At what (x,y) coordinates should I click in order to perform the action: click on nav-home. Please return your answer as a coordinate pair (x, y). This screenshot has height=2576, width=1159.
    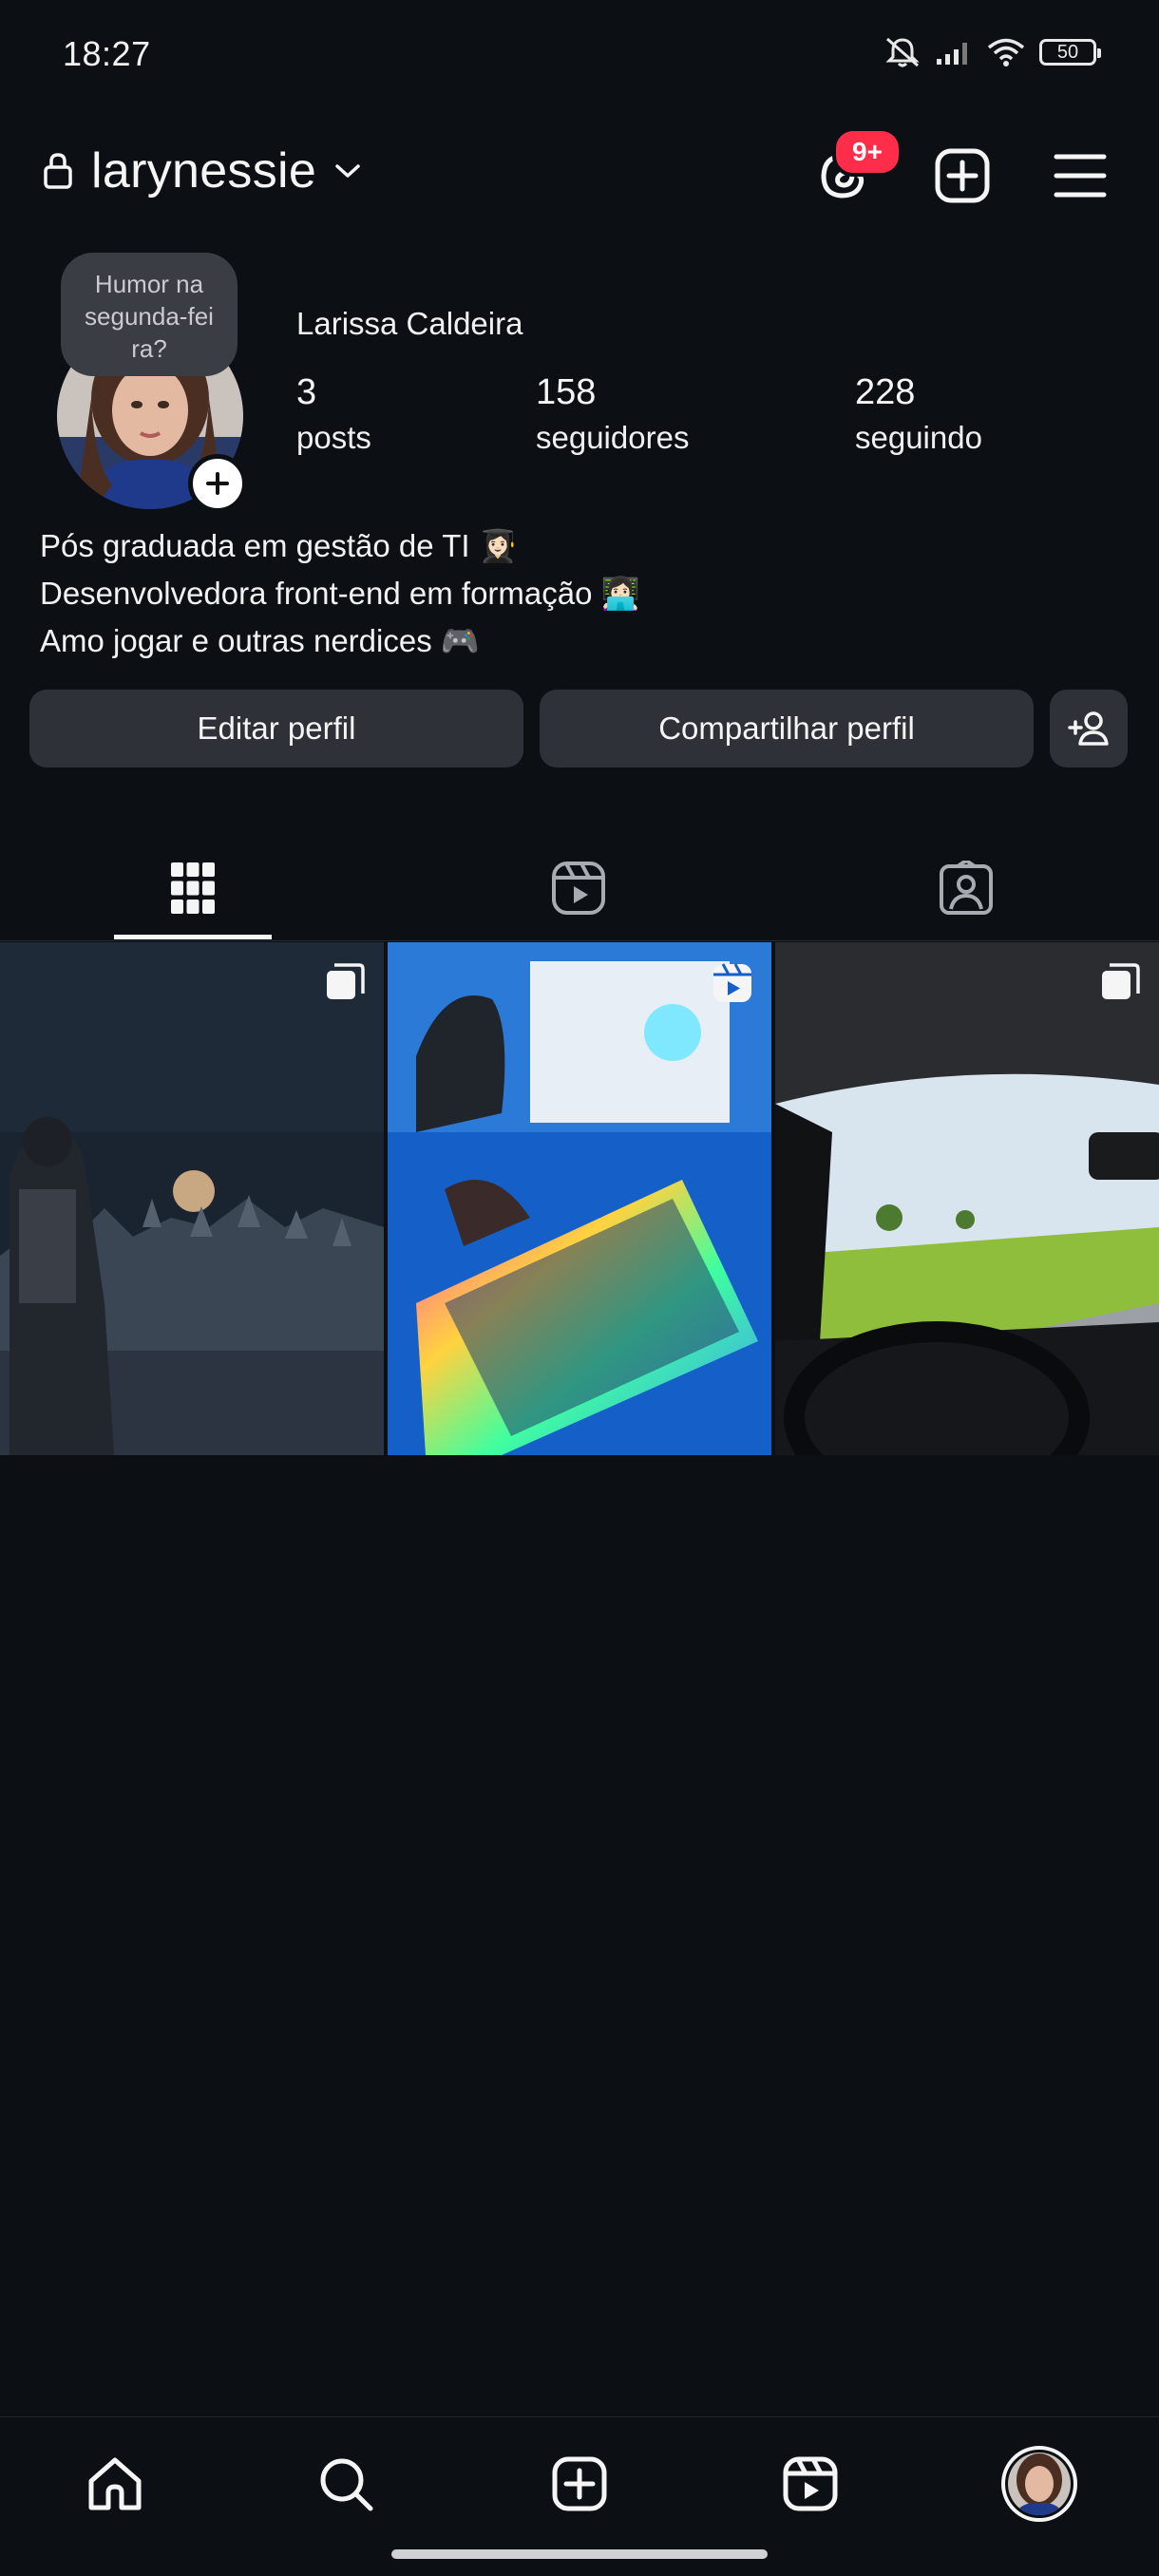
    Looking at the image, I should click on (115, 2484).